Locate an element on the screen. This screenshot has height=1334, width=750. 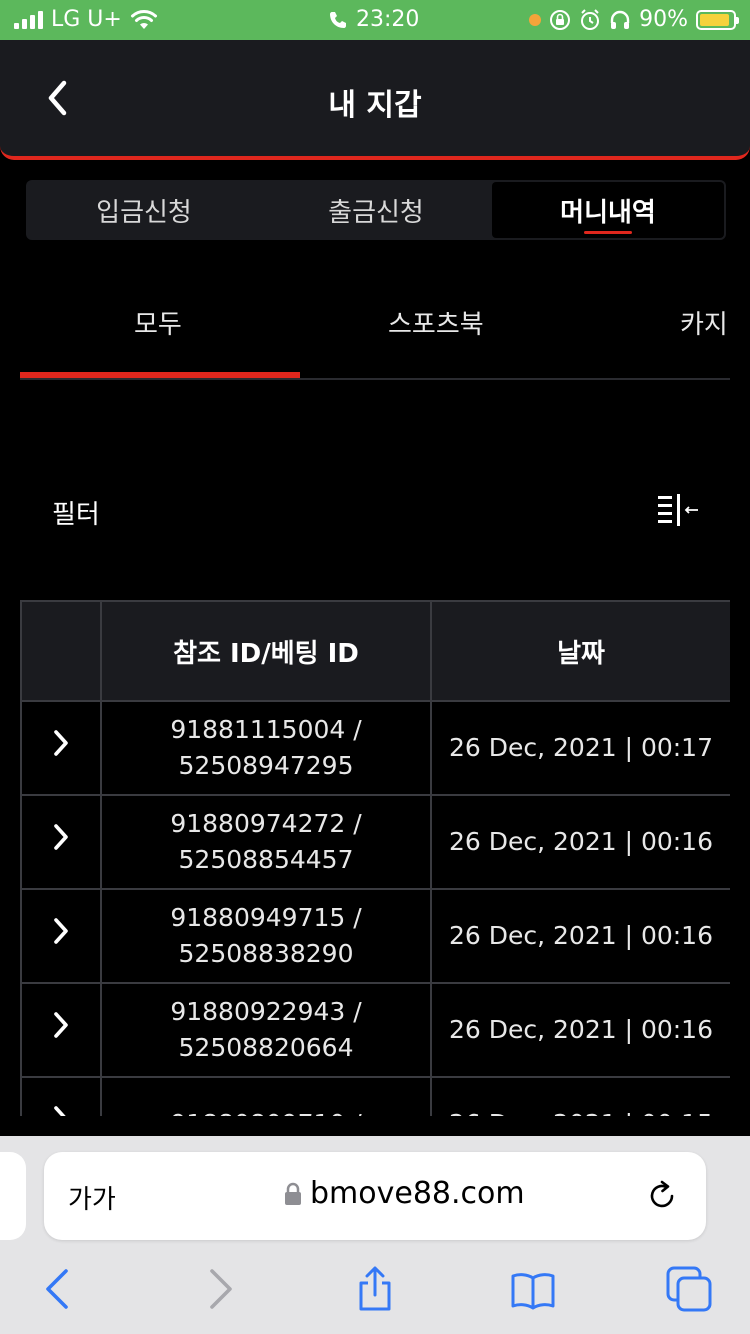
reference-id: 91880974272 / is located at coordinates (266, 823).